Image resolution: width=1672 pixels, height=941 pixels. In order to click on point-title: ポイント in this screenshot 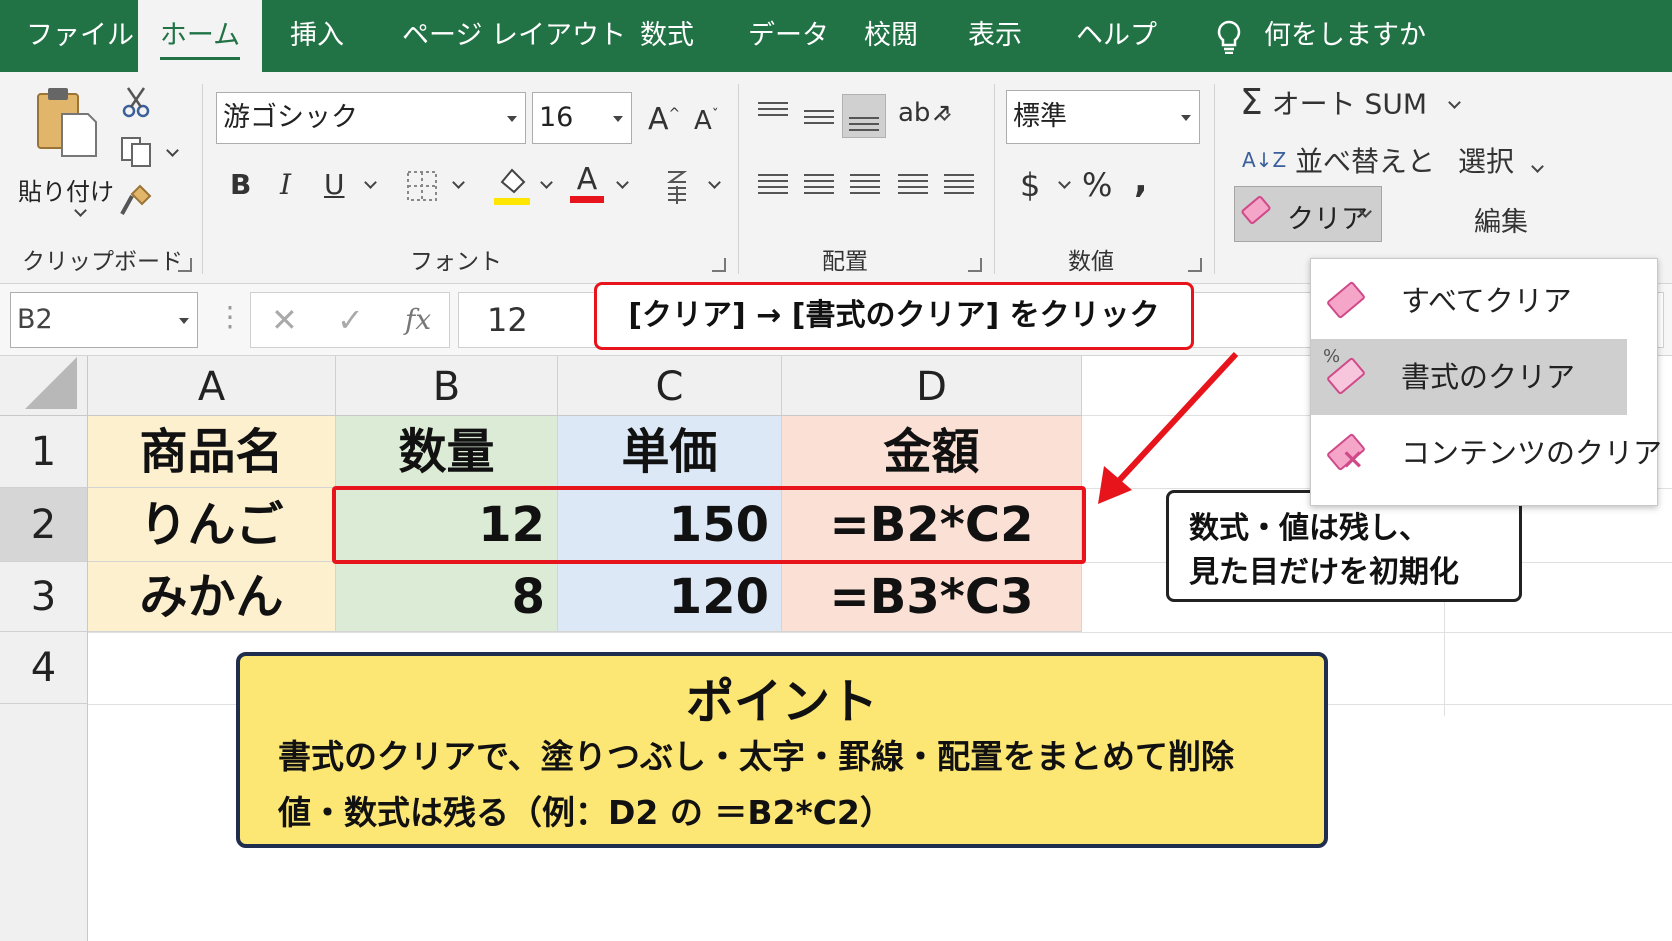, I will do `click(781, 702)`.